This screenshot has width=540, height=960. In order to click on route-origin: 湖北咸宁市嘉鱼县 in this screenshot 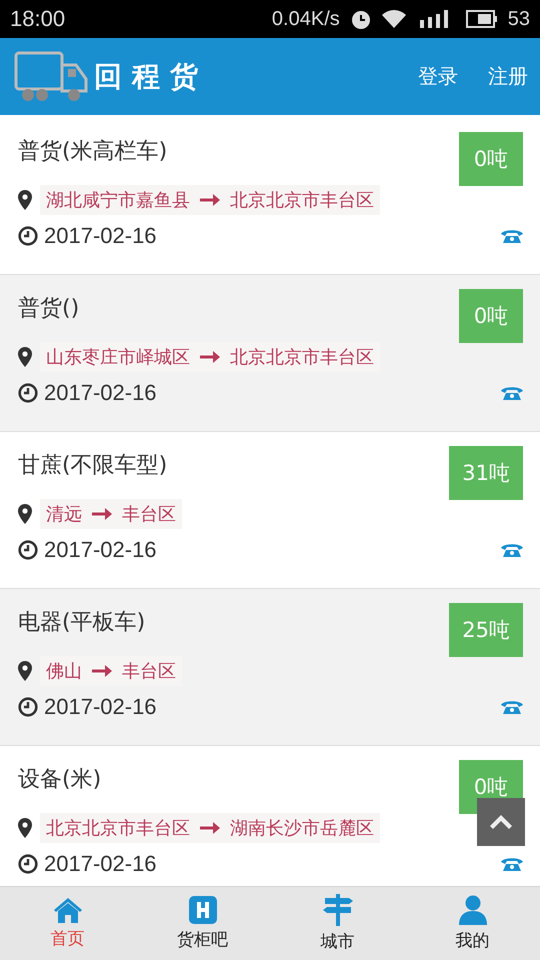, I will do `click(118, 200)`.